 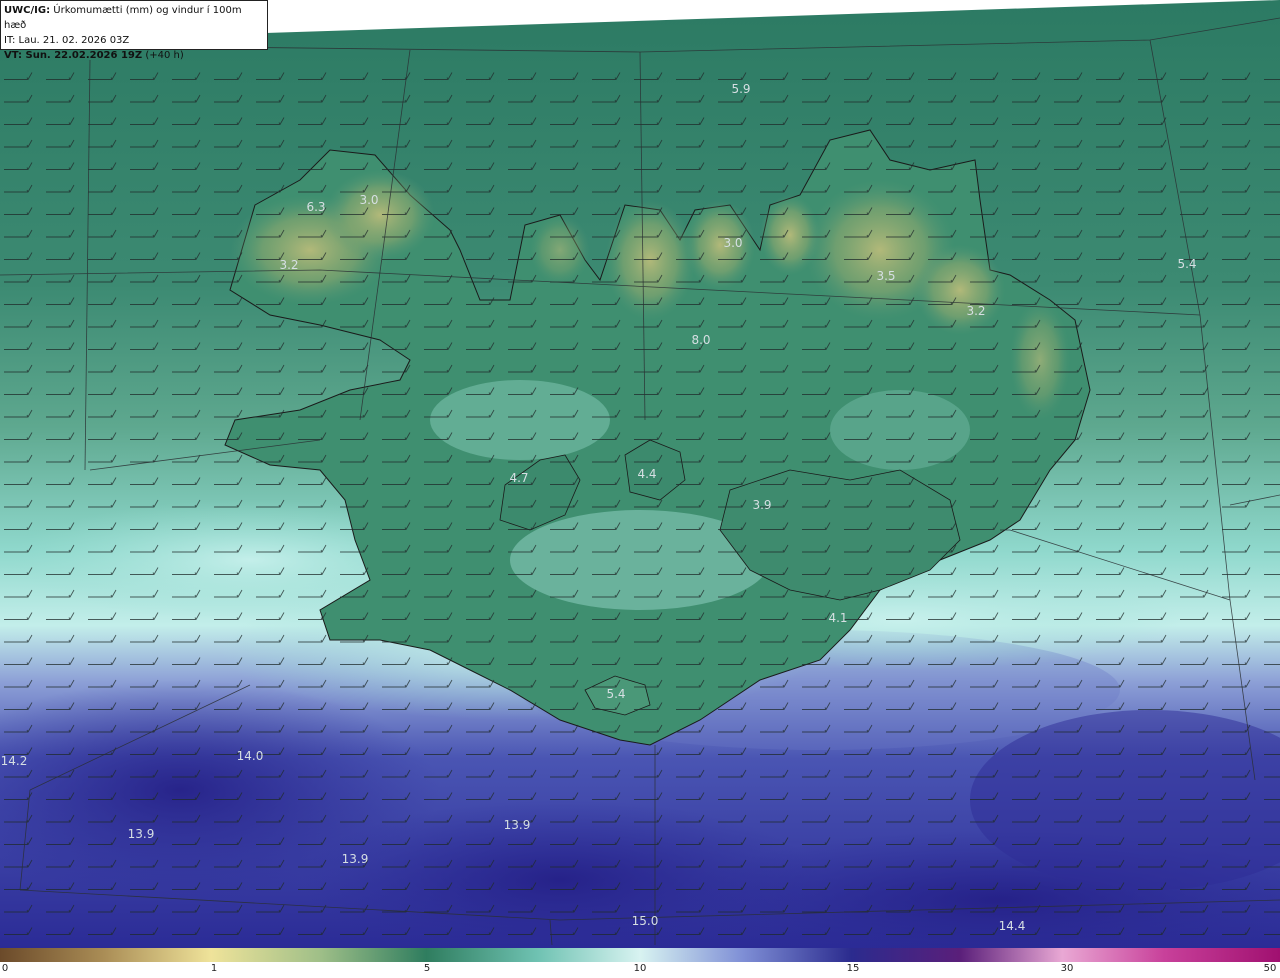 I want to click on valid-time-line: VT: Sun. 22.02.2026 19Z (+40 h), so click(x=134, y=55).